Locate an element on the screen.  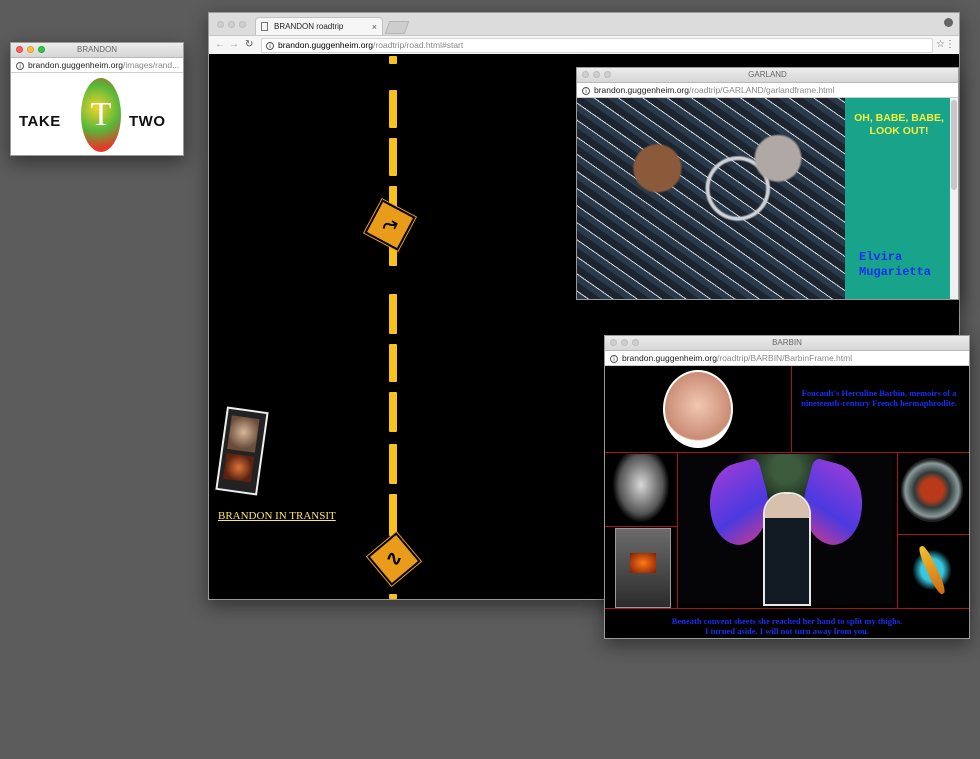
back-icon: ← is located at coordinates (220, 45).